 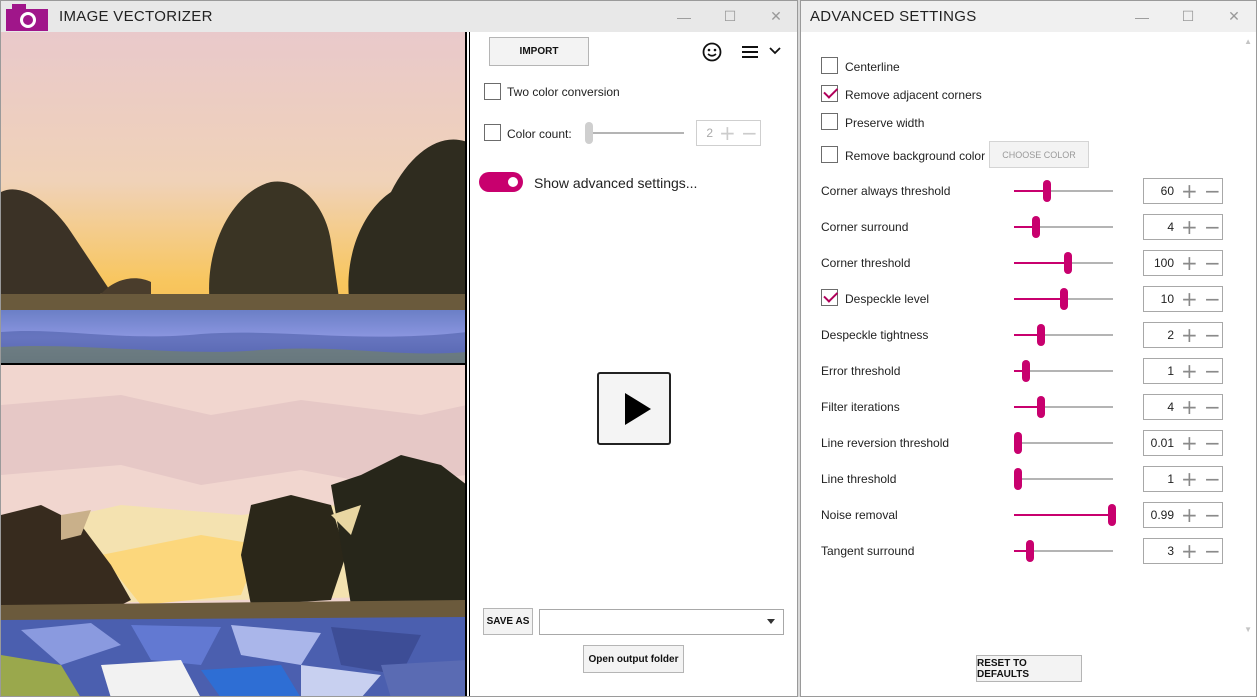 I want to click on line-reversion-threshold-stepper: 0.01 + −, so click(x=1183, y=443).